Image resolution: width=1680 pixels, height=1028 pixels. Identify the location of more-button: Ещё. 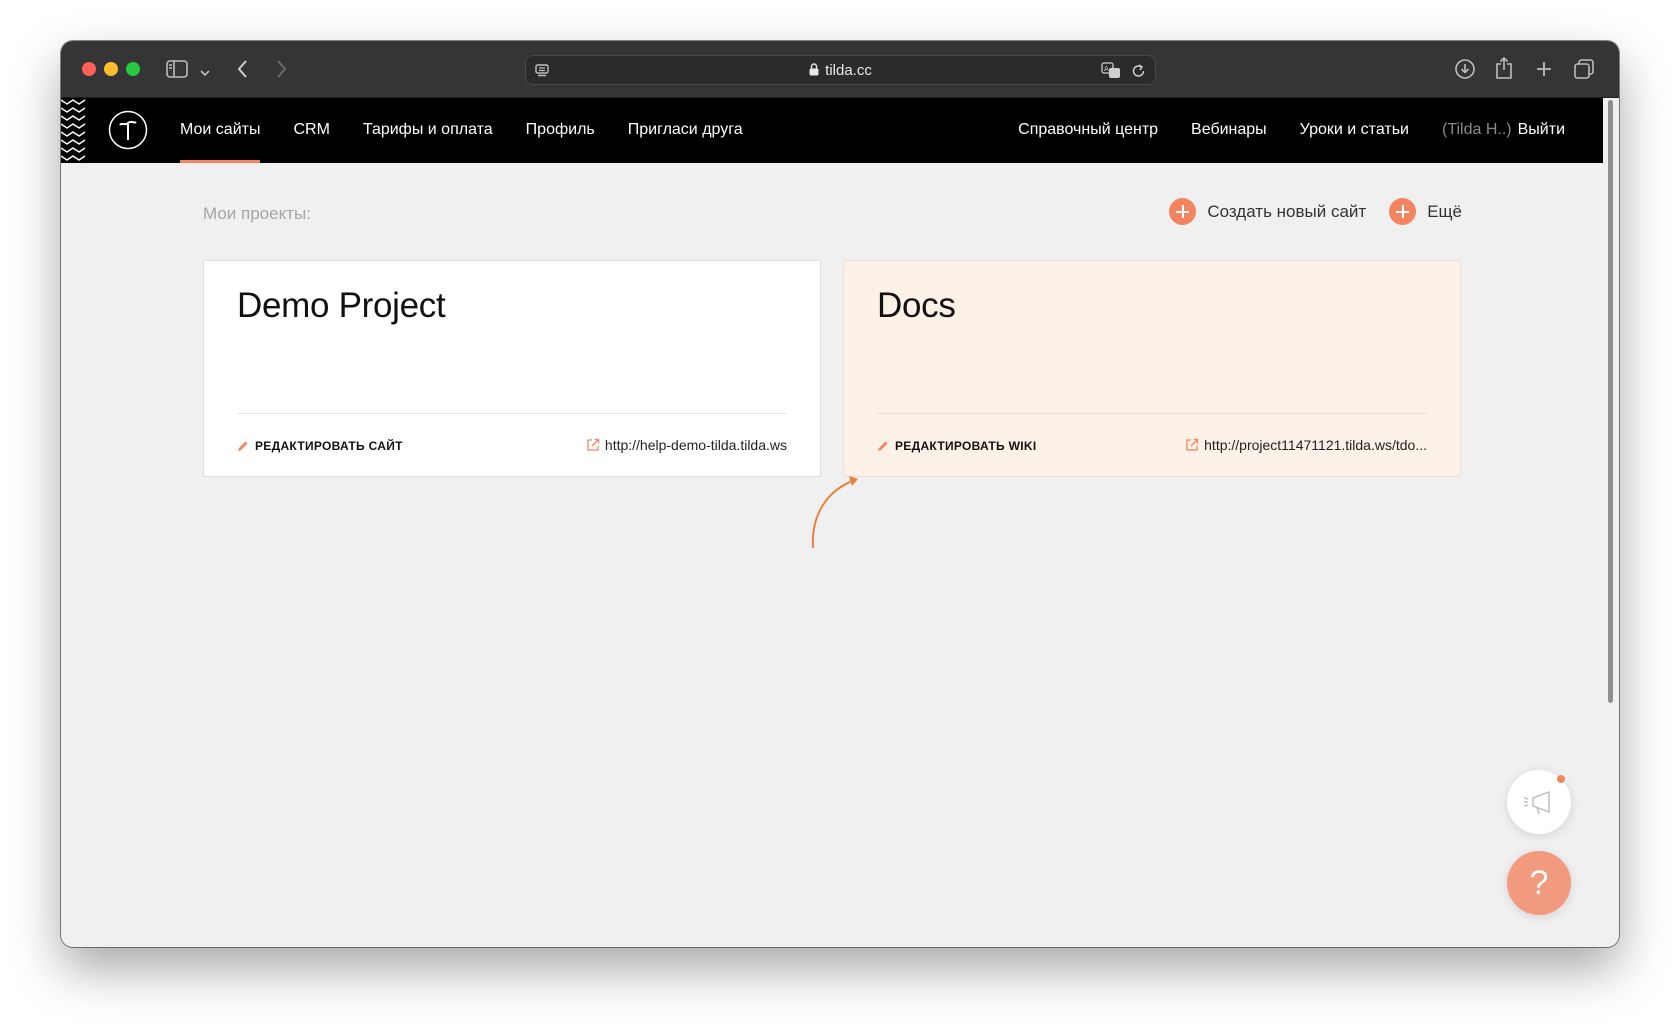
(1425, 211).